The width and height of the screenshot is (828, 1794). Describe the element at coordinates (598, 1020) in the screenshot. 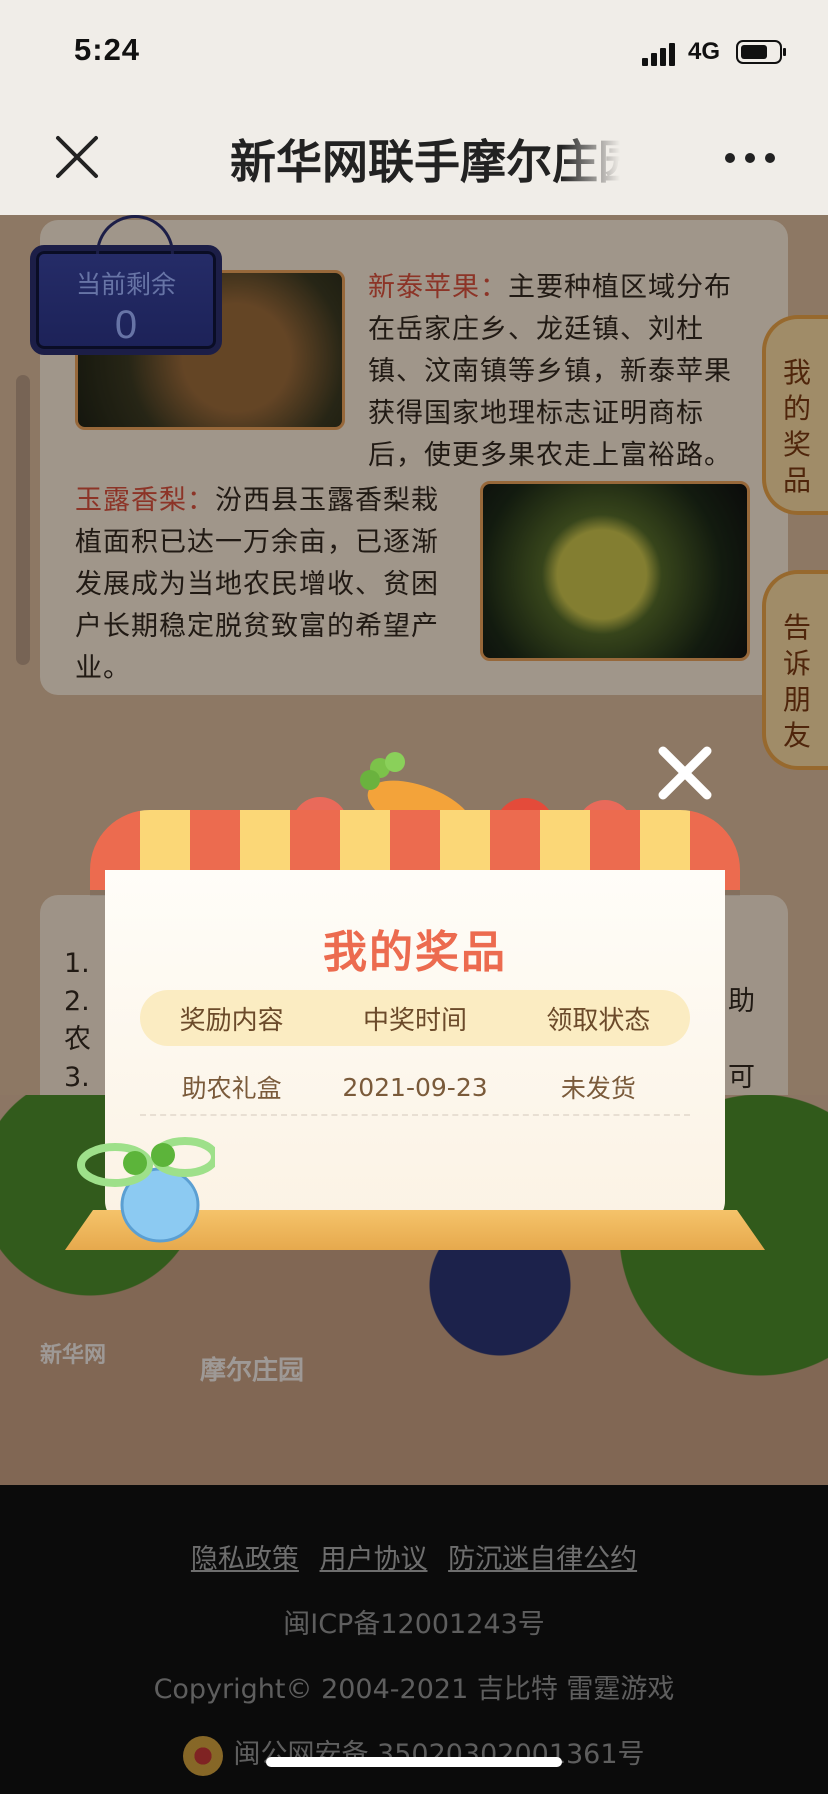

I see `column-header-status: 领取状态` at that location.